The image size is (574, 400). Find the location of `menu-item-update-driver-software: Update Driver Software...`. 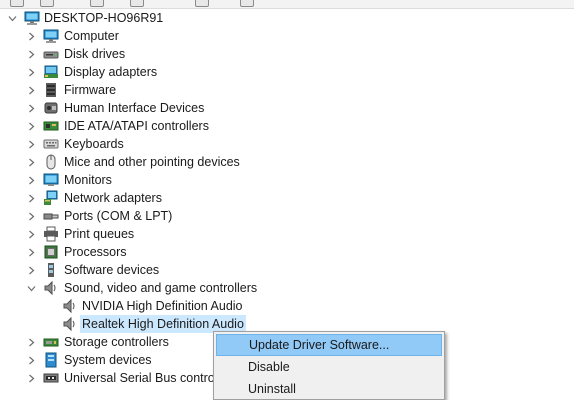

menu-item-update-driver-software: Update Driver Software... is located at coordinates (329, 345).